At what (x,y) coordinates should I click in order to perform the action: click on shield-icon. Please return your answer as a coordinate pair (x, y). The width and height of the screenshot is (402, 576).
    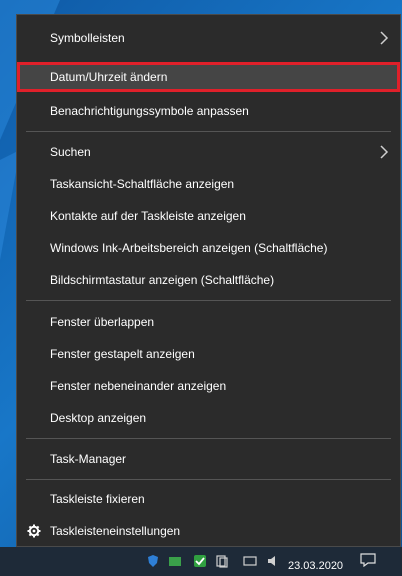
    Looking at the image, I should click on (153, 561).